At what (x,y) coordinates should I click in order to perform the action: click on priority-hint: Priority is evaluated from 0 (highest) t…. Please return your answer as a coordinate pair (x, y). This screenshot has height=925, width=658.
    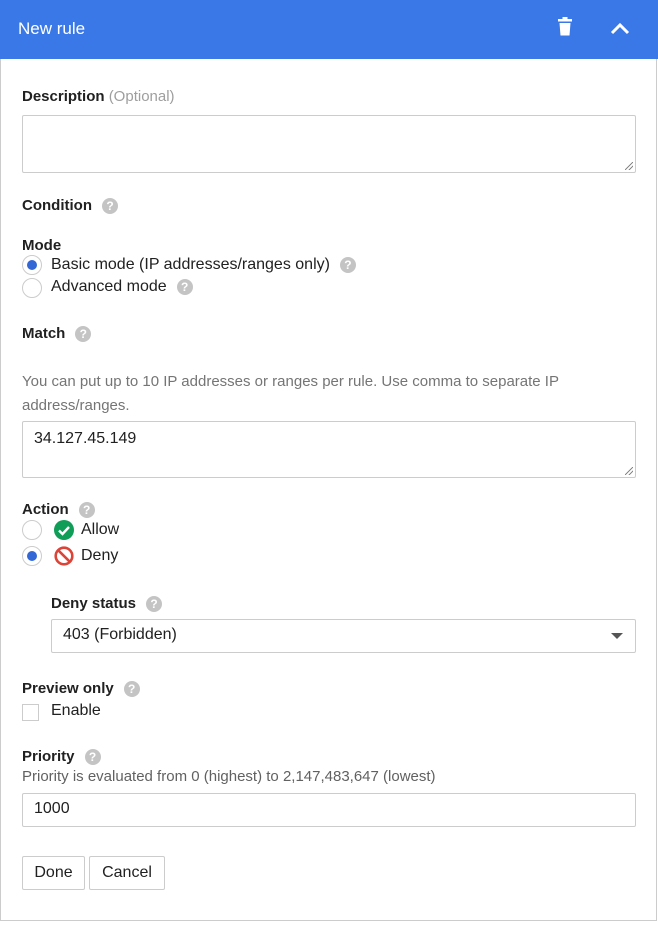
    Looking at the image, I should click on (229, 776).